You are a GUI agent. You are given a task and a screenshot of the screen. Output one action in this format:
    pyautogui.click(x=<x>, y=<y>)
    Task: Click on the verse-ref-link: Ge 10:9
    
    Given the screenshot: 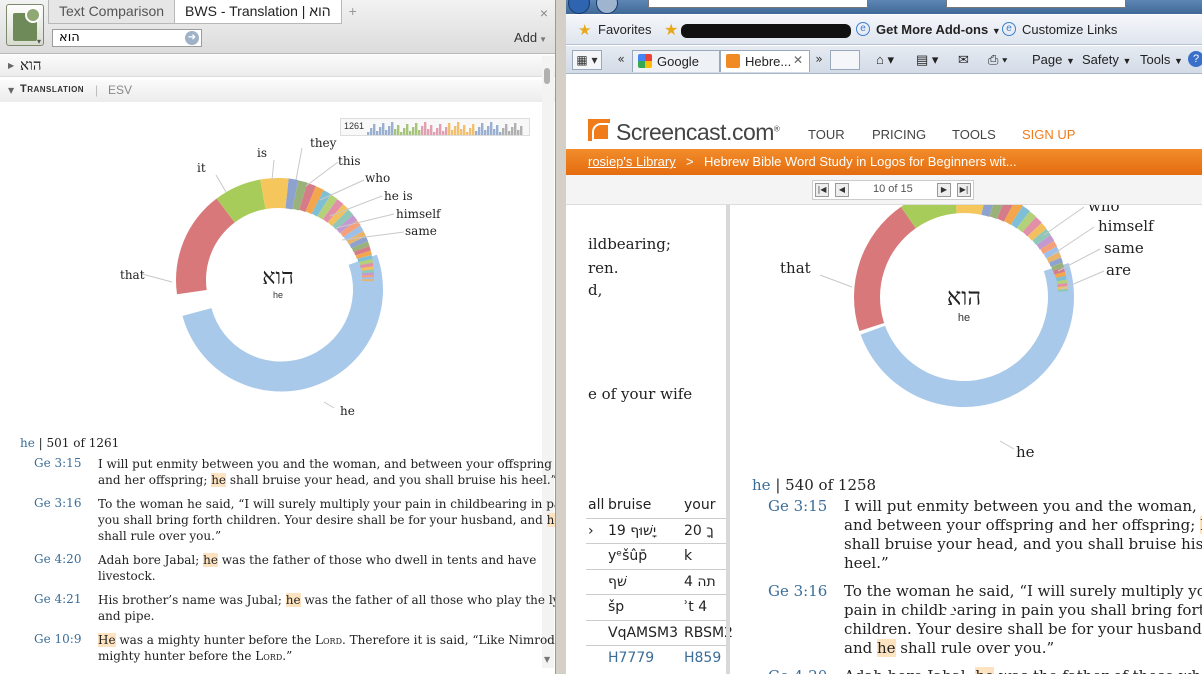 What is the action you would take?
    pyautogui.click(x=57, y=639)
    